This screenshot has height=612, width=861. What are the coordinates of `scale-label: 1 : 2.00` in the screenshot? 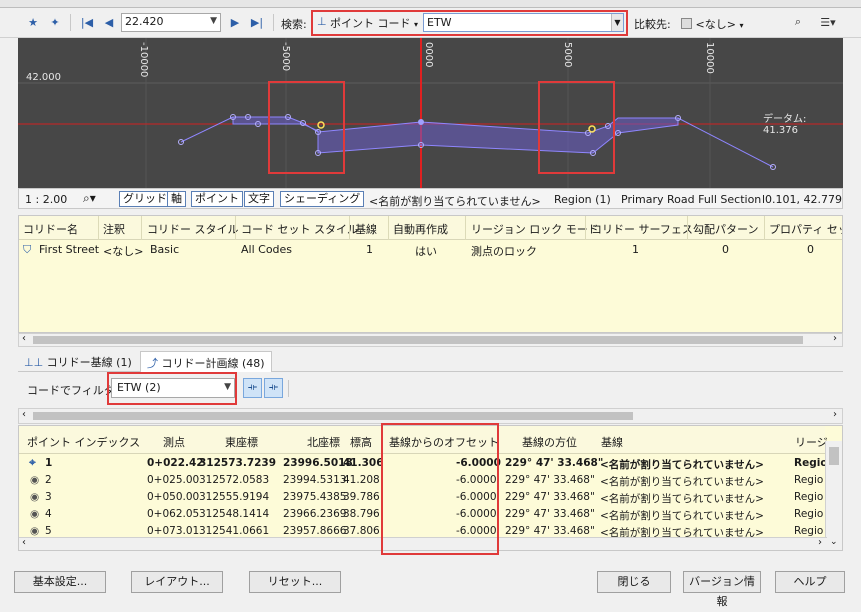 It's located at (46, 199).